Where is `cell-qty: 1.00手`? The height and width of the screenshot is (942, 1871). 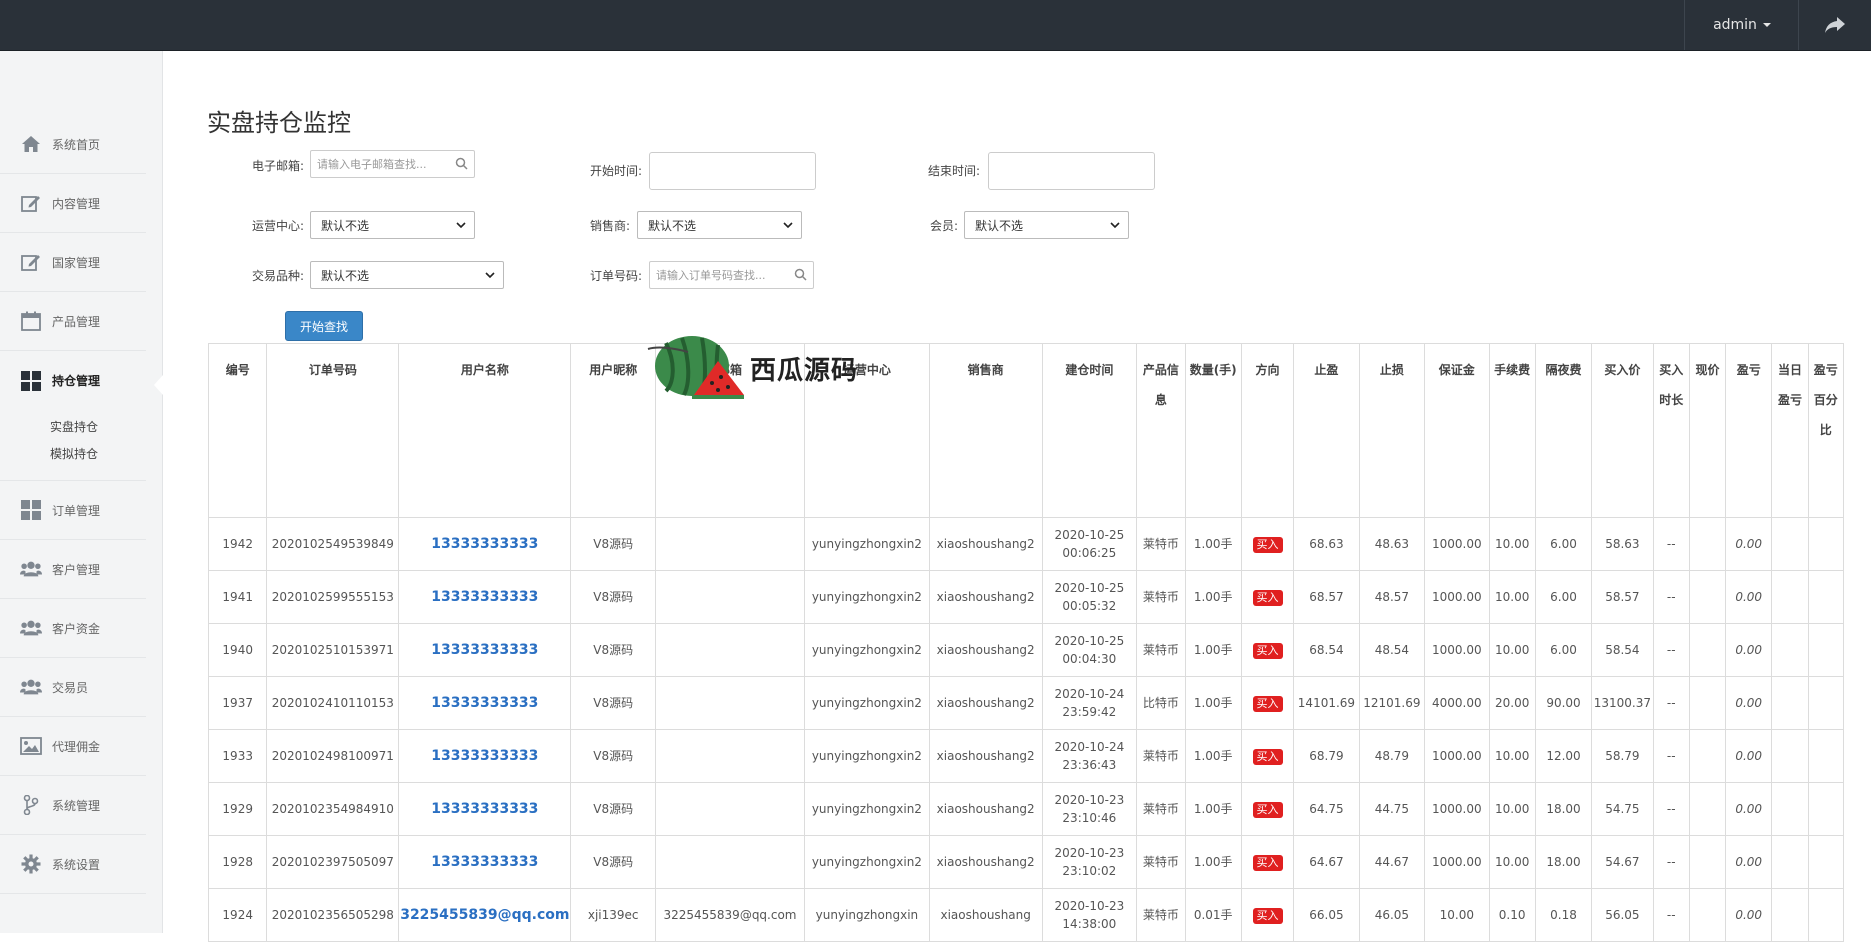
cell-qty: 1.00手 is located at coordinates (1213, 862).